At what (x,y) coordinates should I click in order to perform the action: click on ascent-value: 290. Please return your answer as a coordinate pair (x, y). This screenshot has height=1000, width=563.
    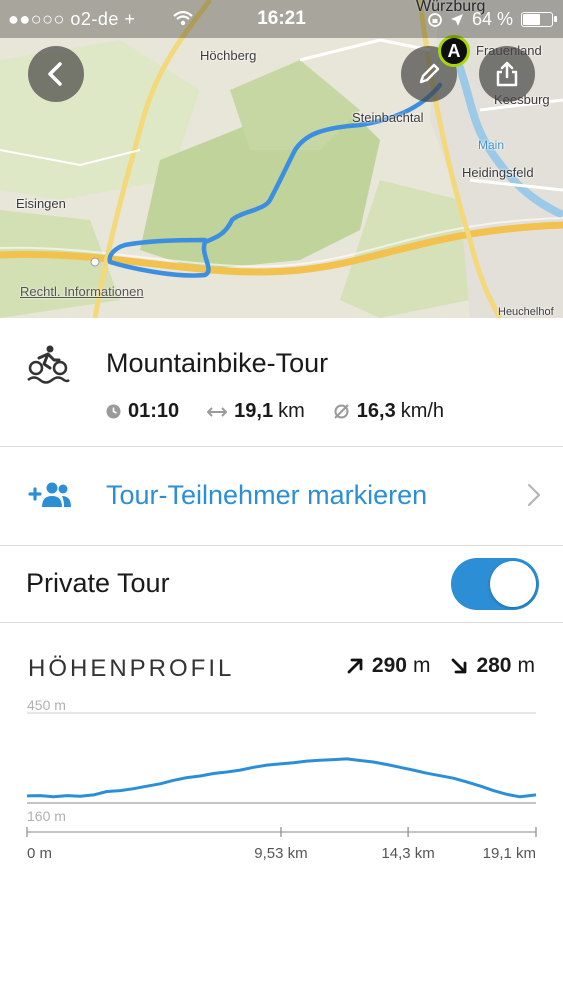
    Looking at the image, I should click on (389, 665).